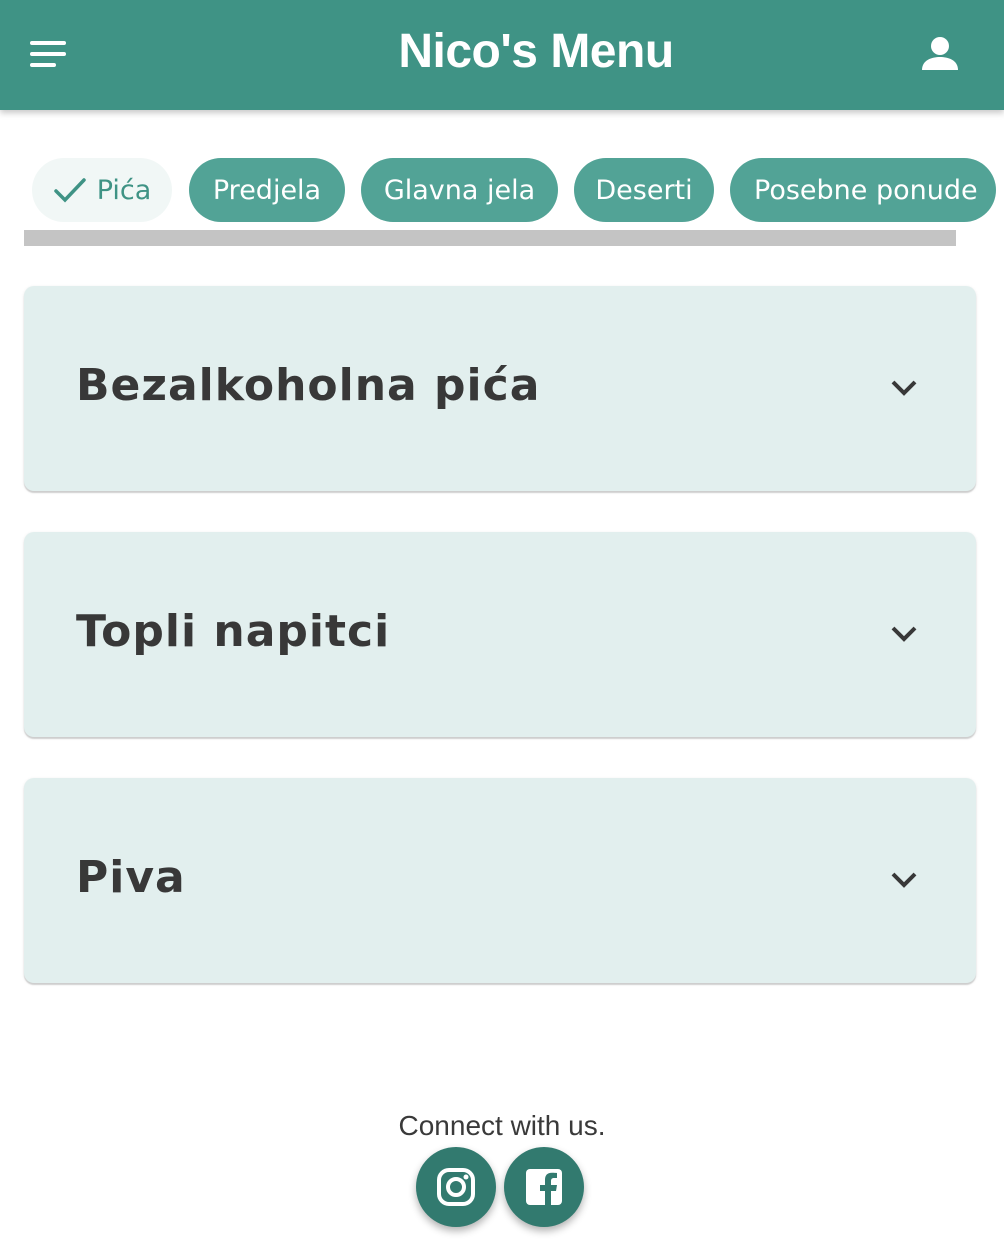 The height and width of the screenshot is (1242, 1004). What do you see at coordinates (536, 51) in the screenshot?
I see `app-title: Nico's Menu` at bounding box center [536, 51].